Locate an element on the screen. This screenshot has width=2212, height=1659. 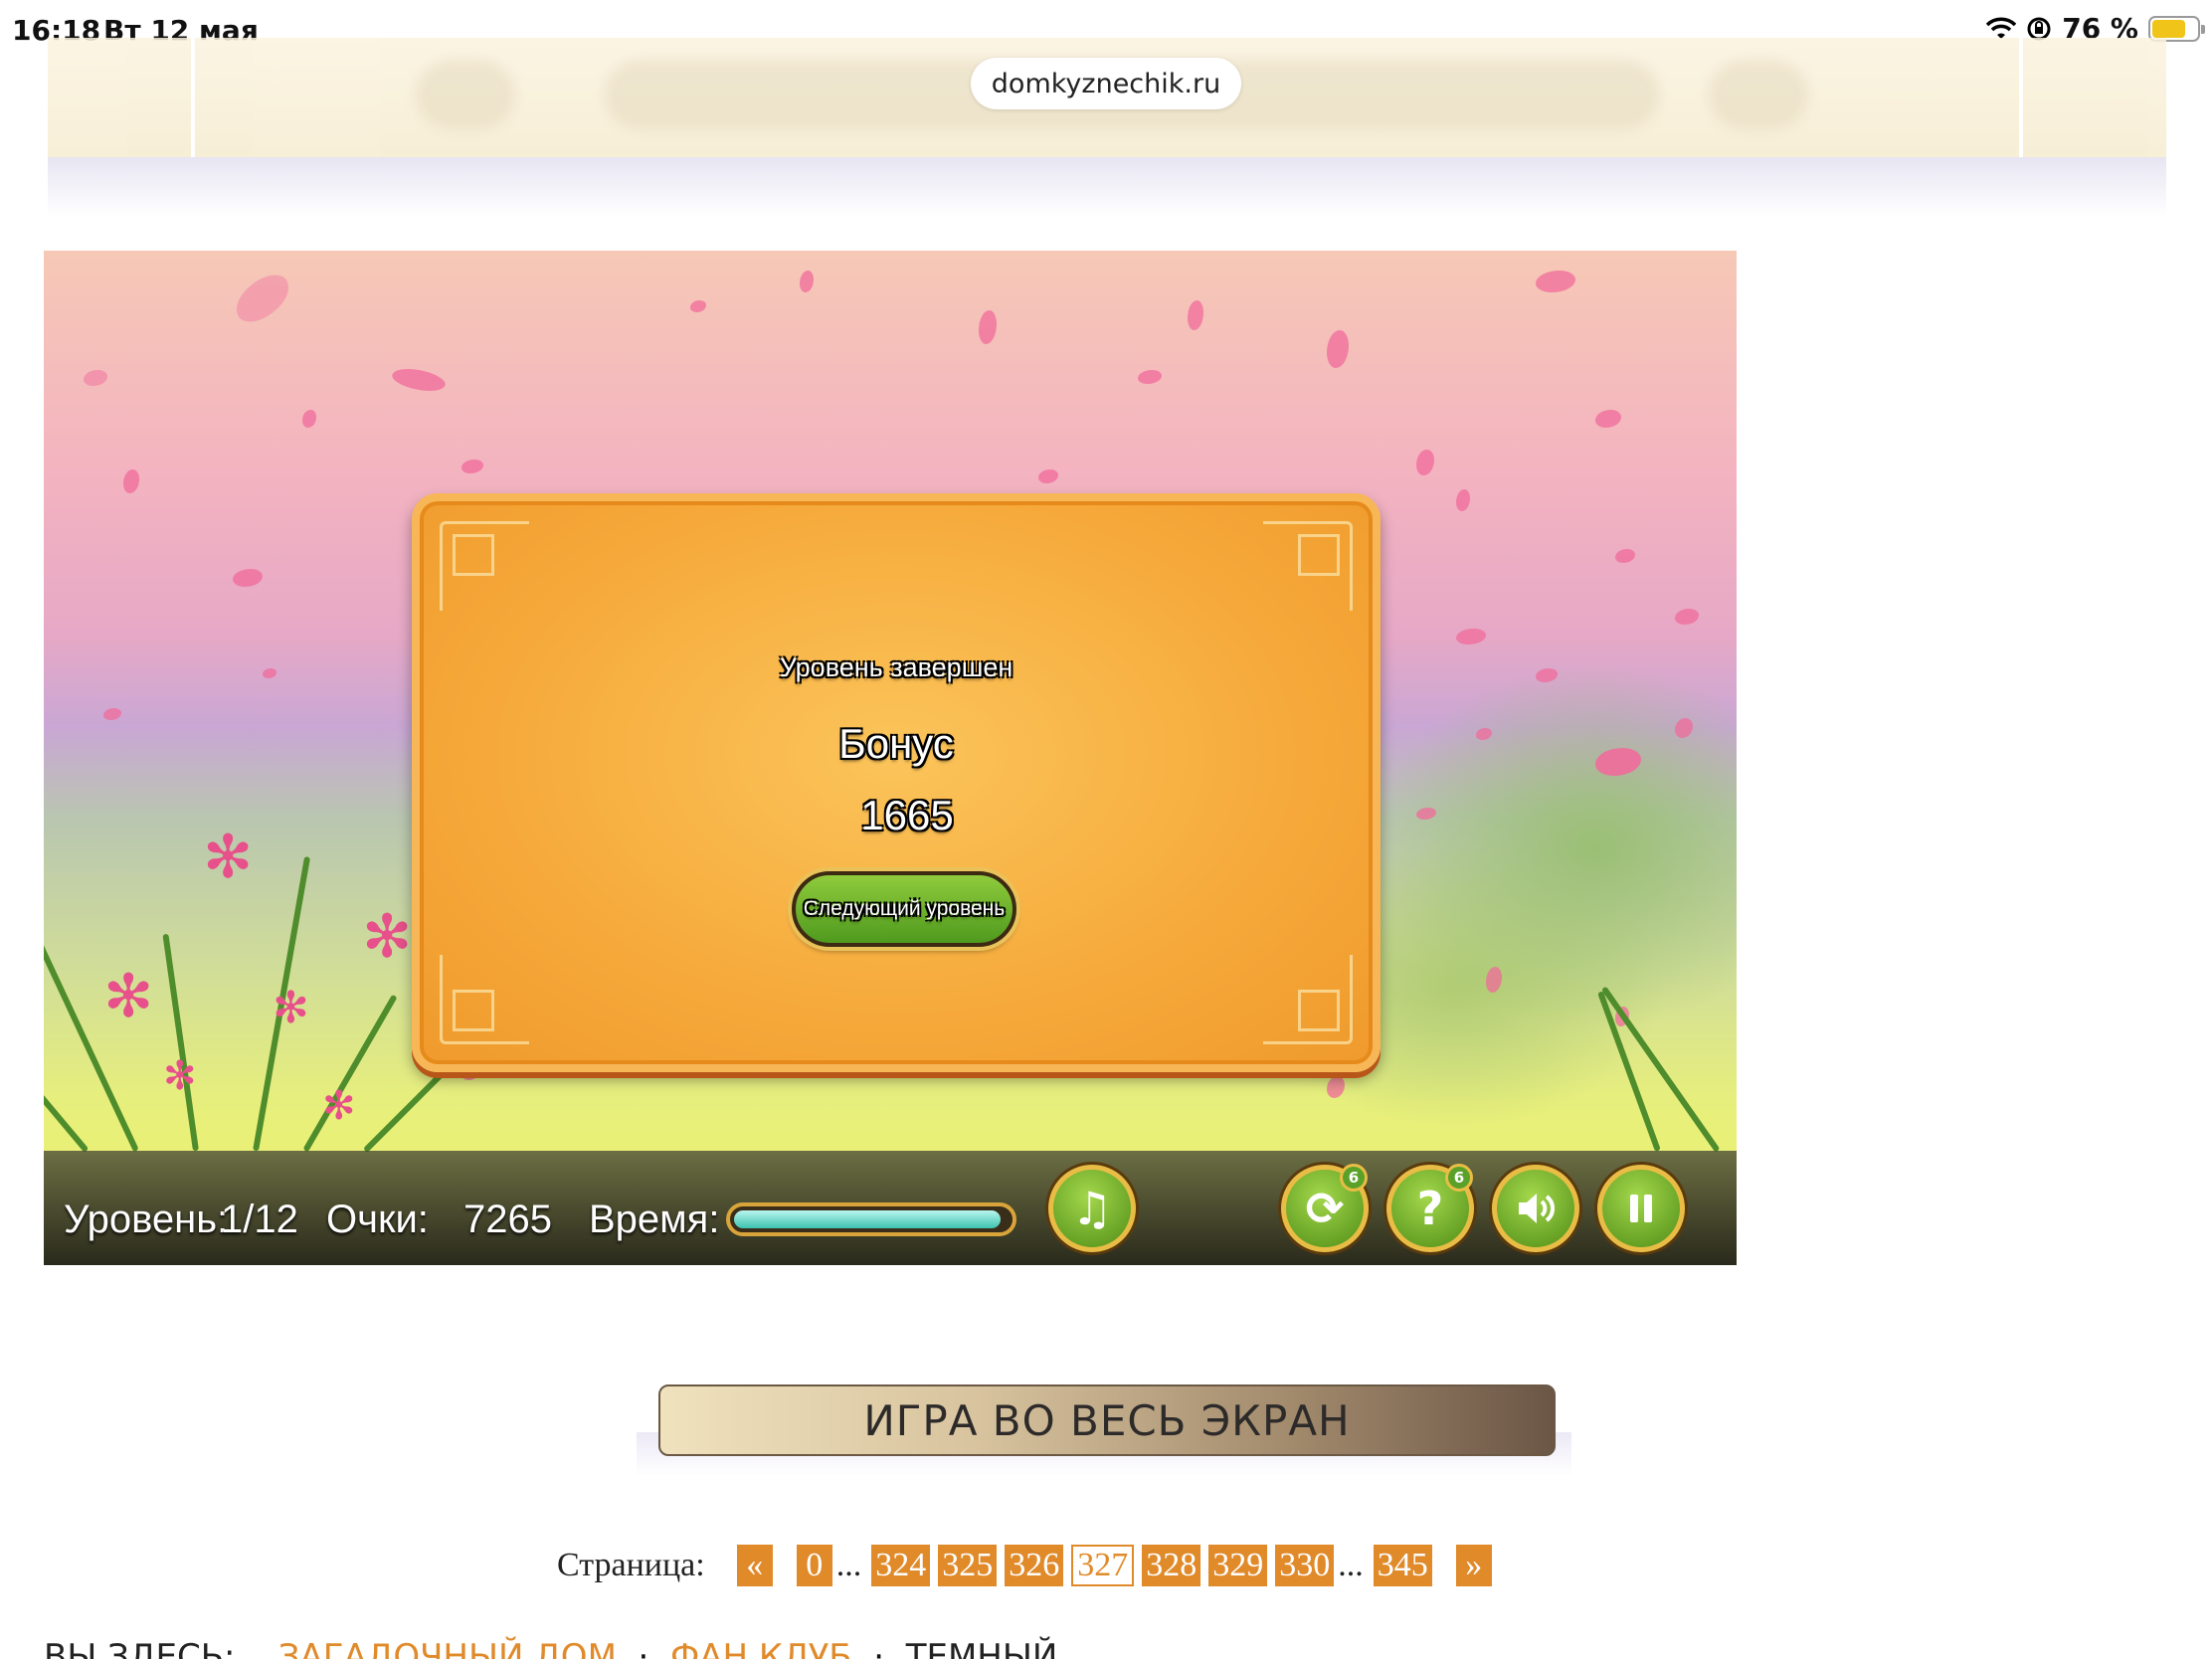
shuffle-icon: ⟳ is located at coordinates (1325, 1208).